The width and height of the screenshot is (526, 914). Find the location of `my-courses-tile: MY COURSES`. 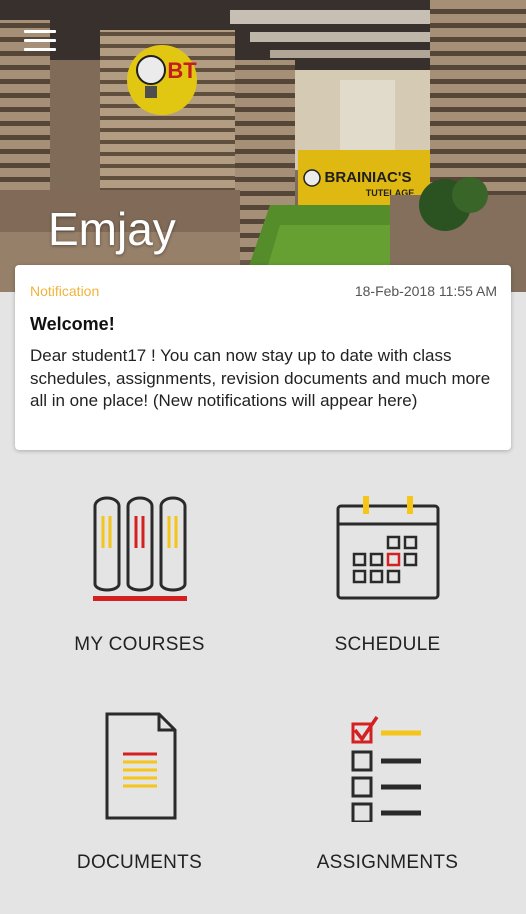

my-courses-tile: MY COURSES is located at coordinates (139, 587).